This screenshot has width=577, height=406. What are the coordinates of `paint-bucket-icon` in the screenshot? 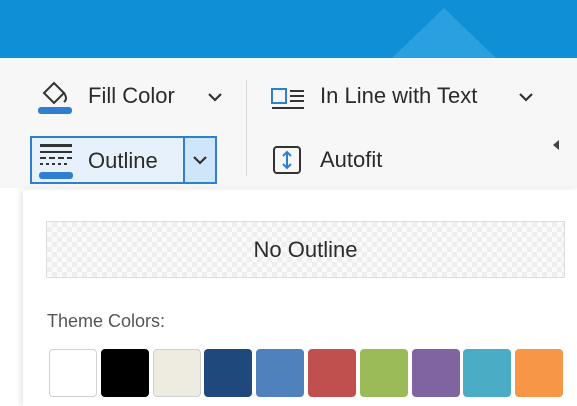 It's located at (55, 97).